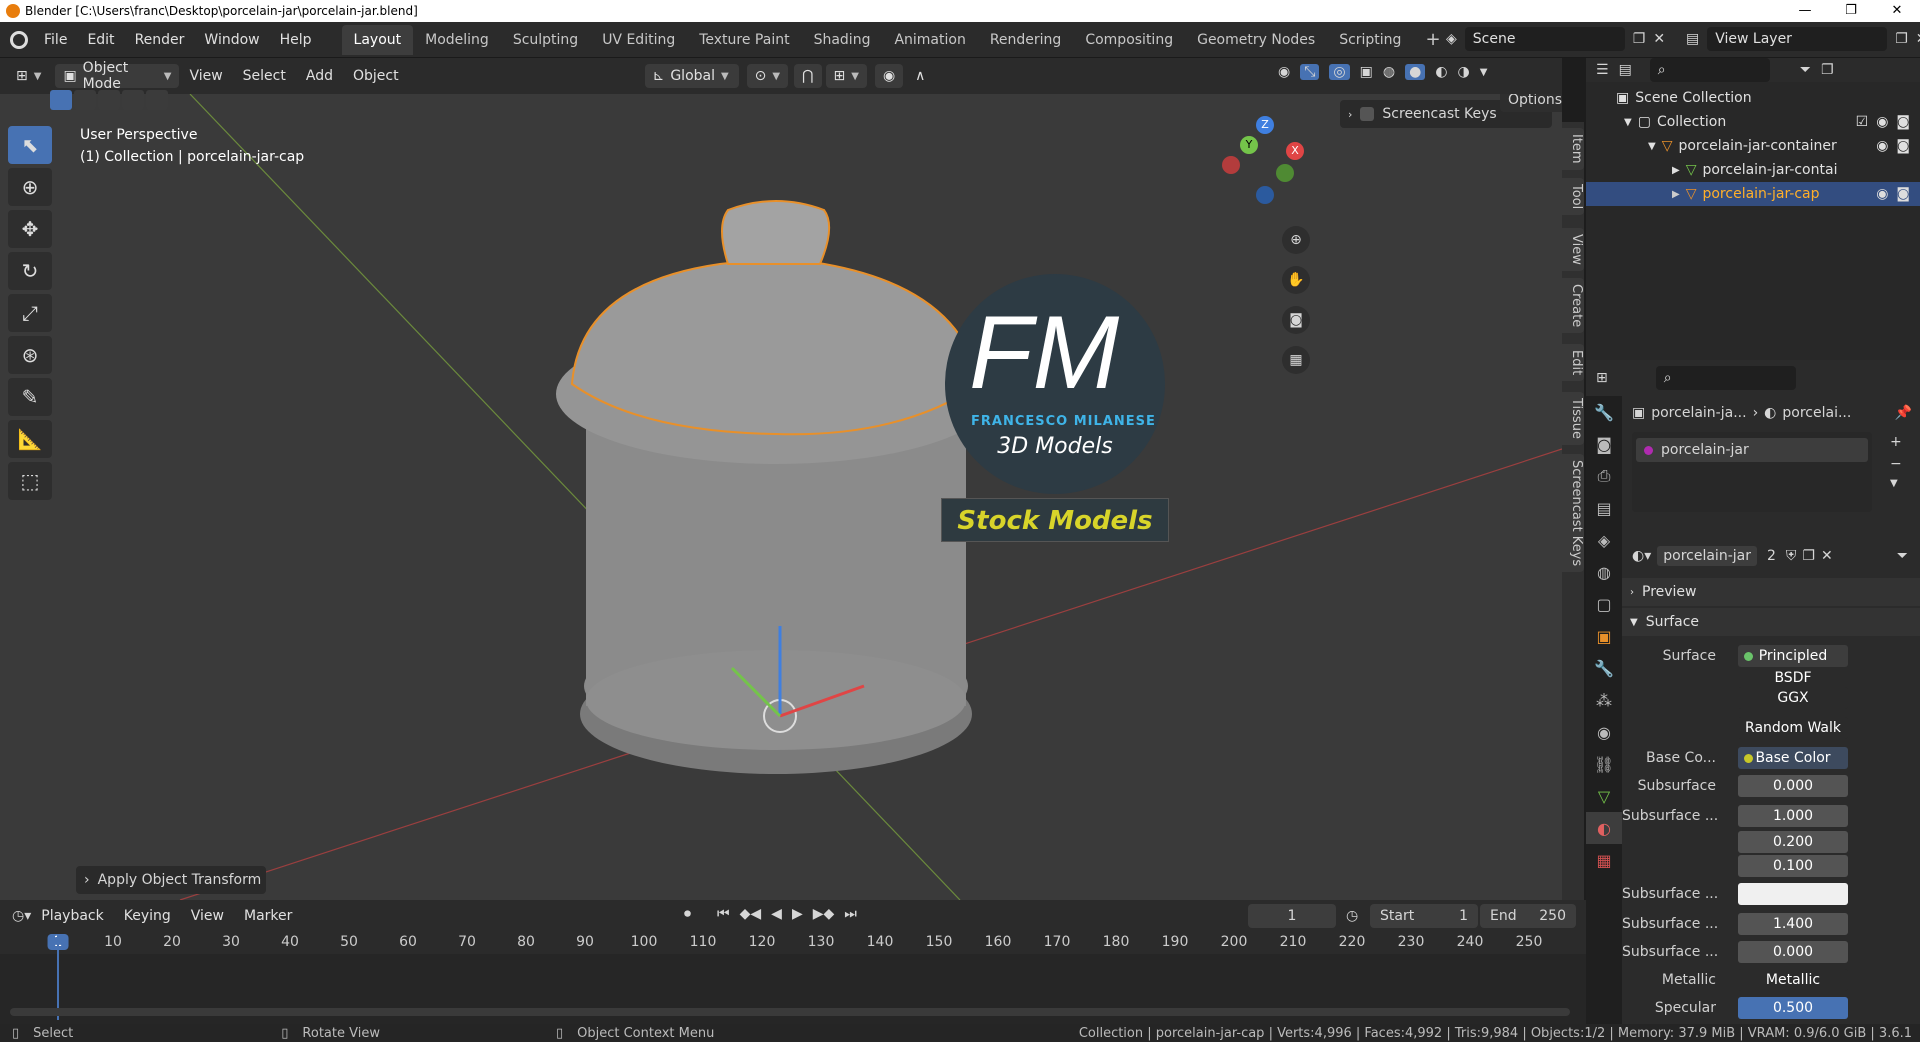 The image size is (1920, 1042). Describe the element at coordinates (100, 40) in the screenshot. I see `menu-edit: Edit` at that location.